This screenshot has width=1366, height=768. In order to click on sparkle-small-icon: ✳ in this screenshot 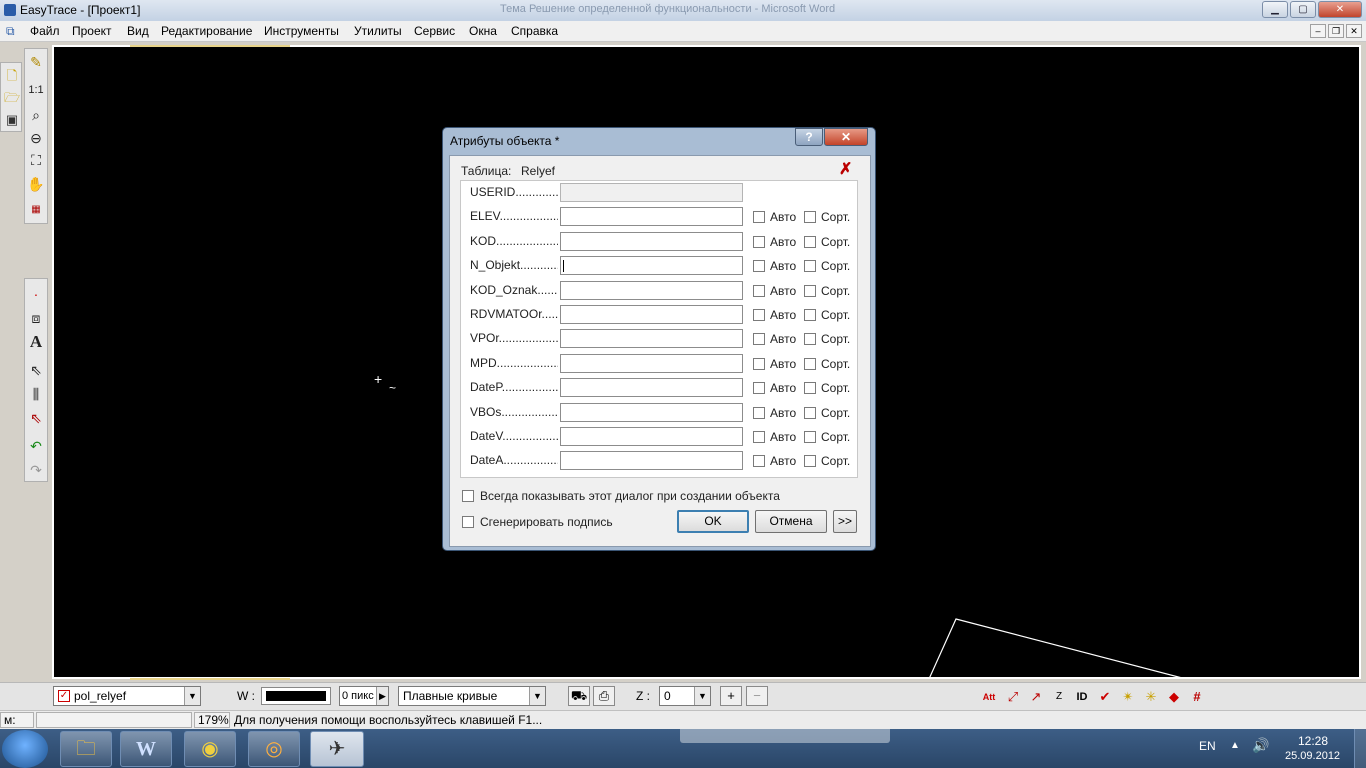, I will do `click(1151, 698)`.